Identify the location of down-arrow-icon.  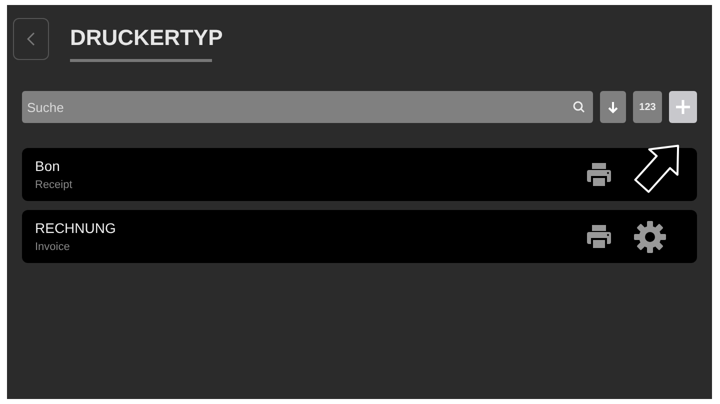
(613, 107).